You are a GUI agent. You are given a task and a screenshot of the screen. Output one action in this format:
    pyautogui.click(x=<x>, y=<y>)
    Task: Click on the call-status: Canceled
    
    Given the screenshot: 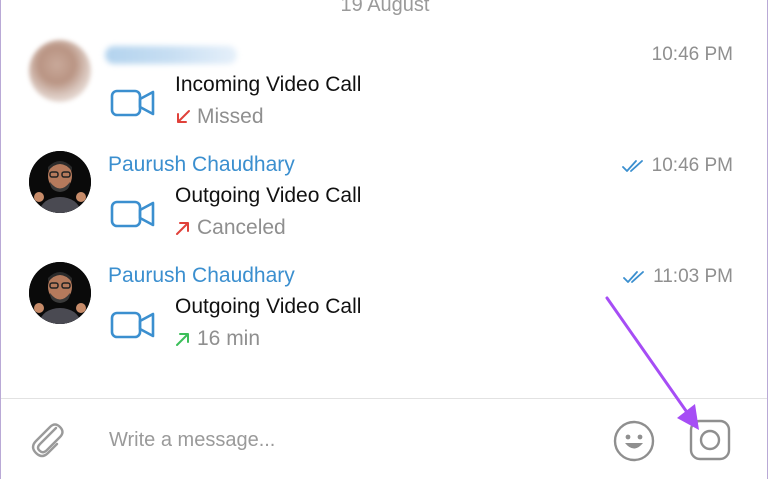 What is the action you would take?
    pyautogui.click(x=230, y=228)
    